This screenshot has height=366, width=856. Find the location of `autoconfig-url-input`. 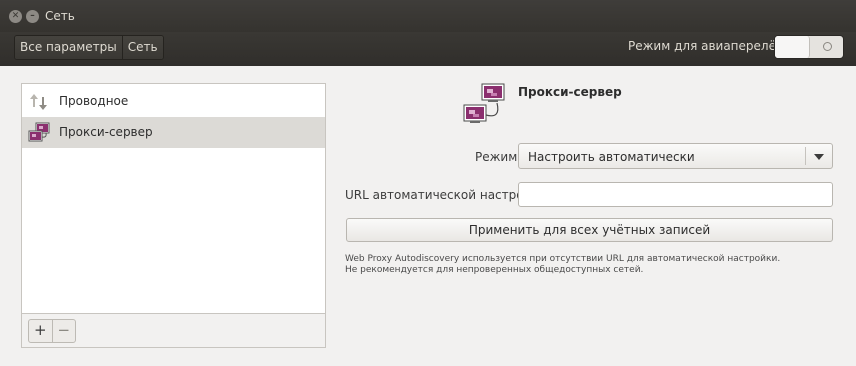

autoconfig-url-input is located at coordinates (675, 194).